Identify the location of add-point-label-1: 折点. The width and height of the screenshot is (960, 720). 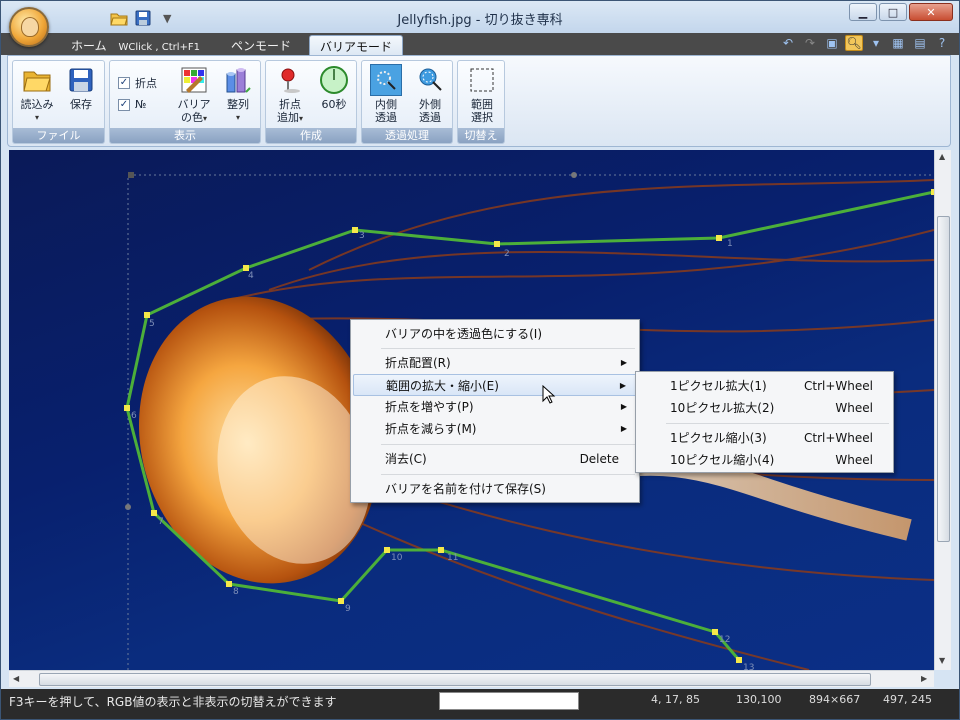
(290, 104).